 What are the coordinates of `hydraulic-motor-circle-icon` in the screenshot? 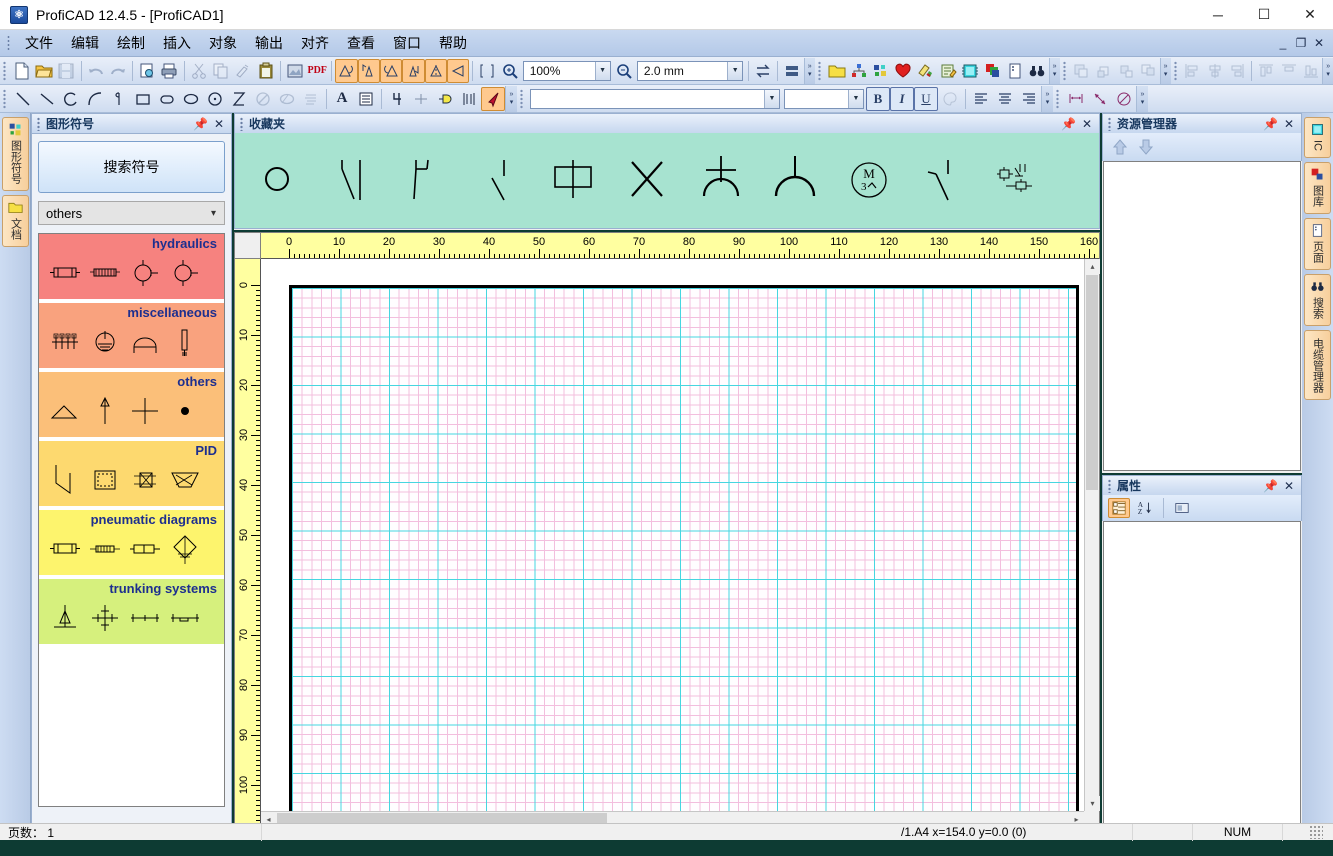 It's located at (185, 273).